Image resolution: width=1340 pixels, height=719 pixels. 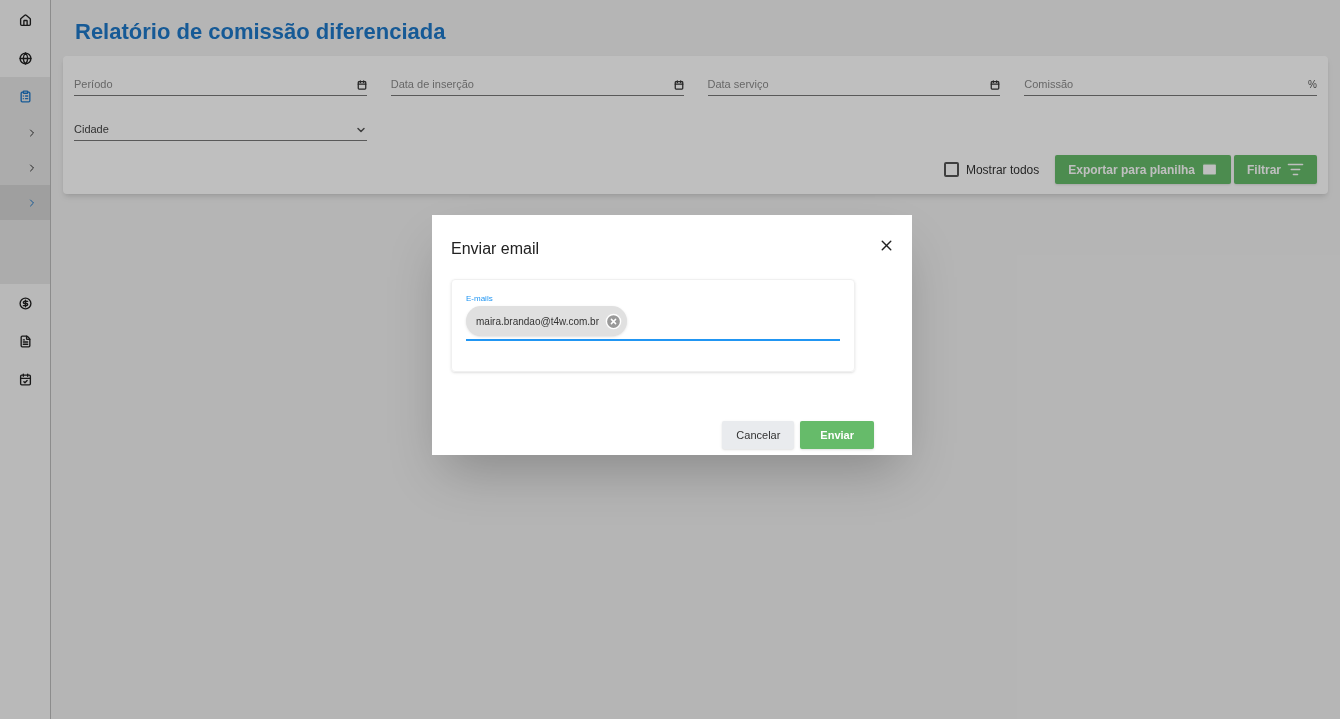 What do you see at coordinates (1209, 169) in the screenshot?
I see `mail-icon` at bounding box center [1209, 169].